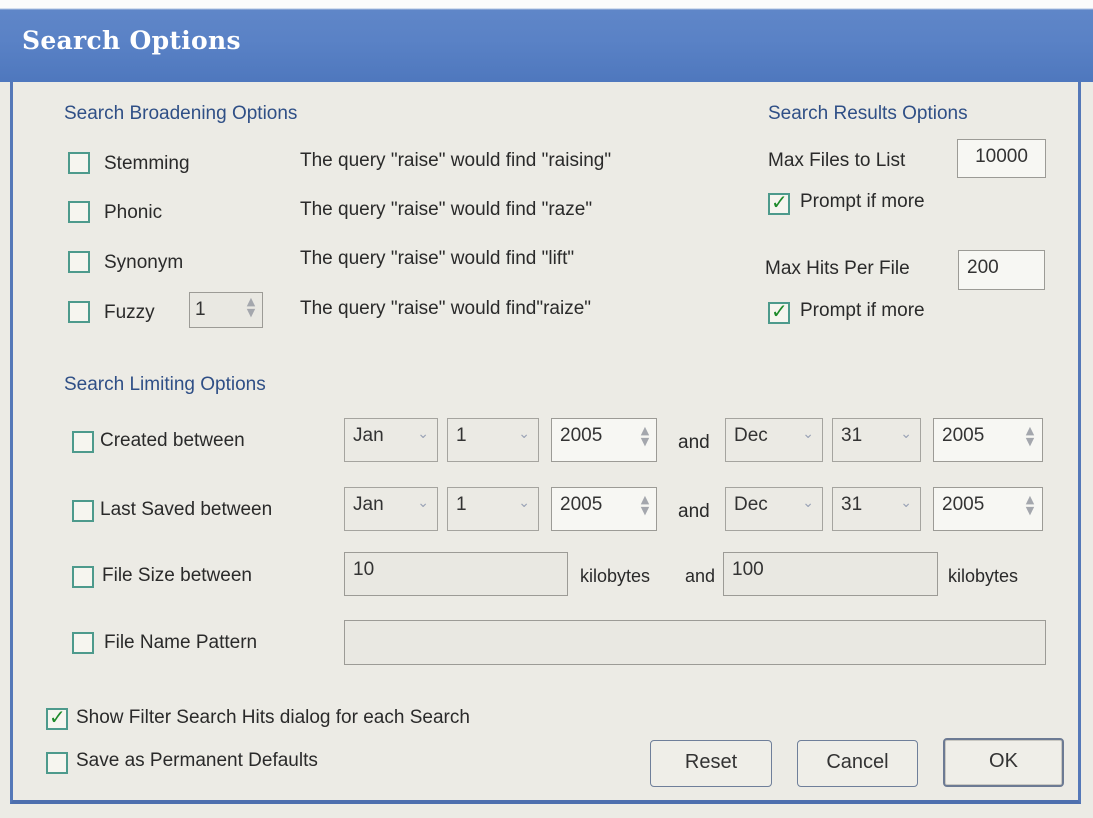  I want to click on stemming-checkbox, so click(79, 163).